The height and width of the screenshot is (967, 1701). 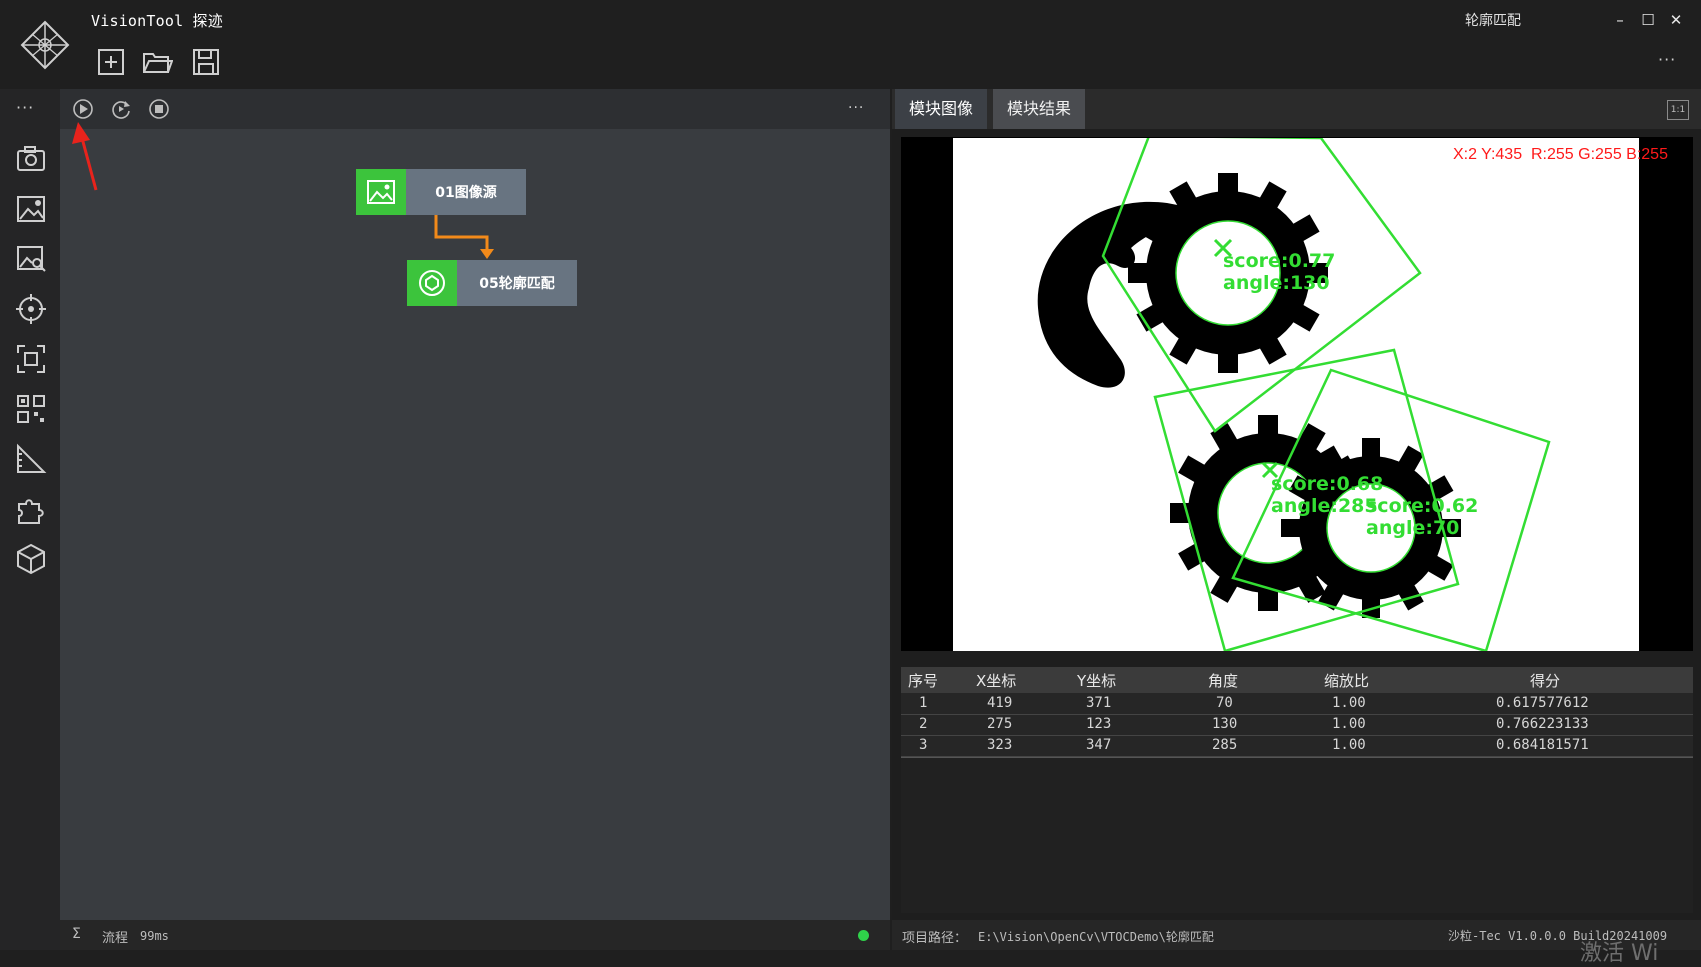 What do you see at coordinates (1096, 680) in the screenshot?
I see `column-header-y: Y坐标` at bounding box center [1096, 680].